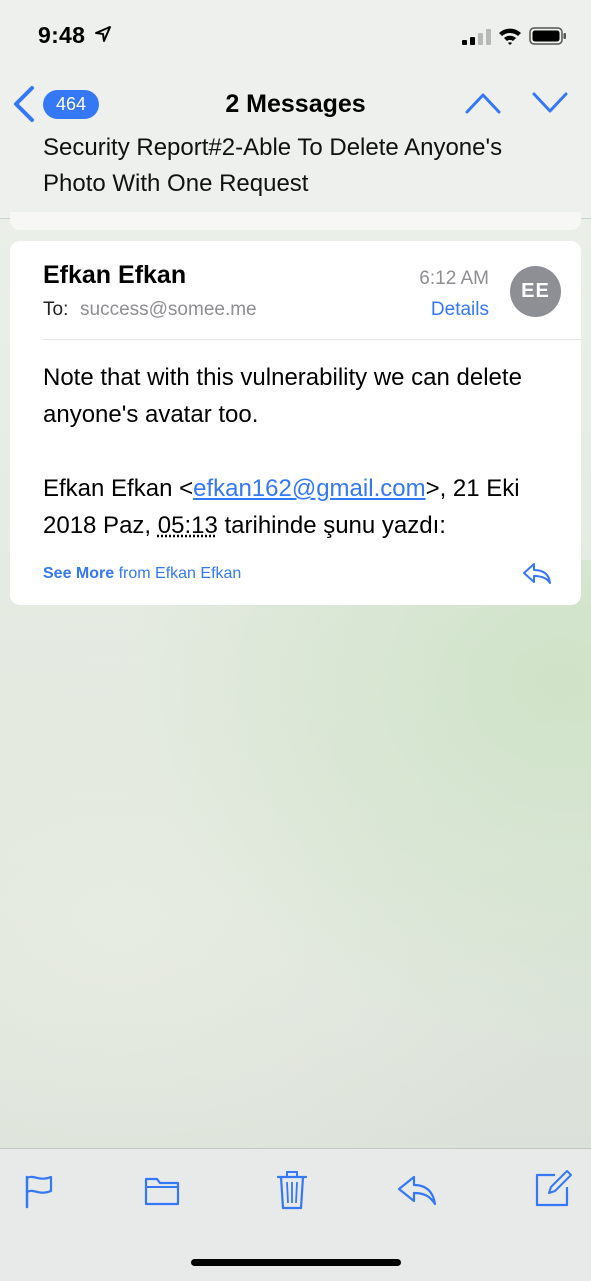  I want to click on reply-icon, so click(537, 573).